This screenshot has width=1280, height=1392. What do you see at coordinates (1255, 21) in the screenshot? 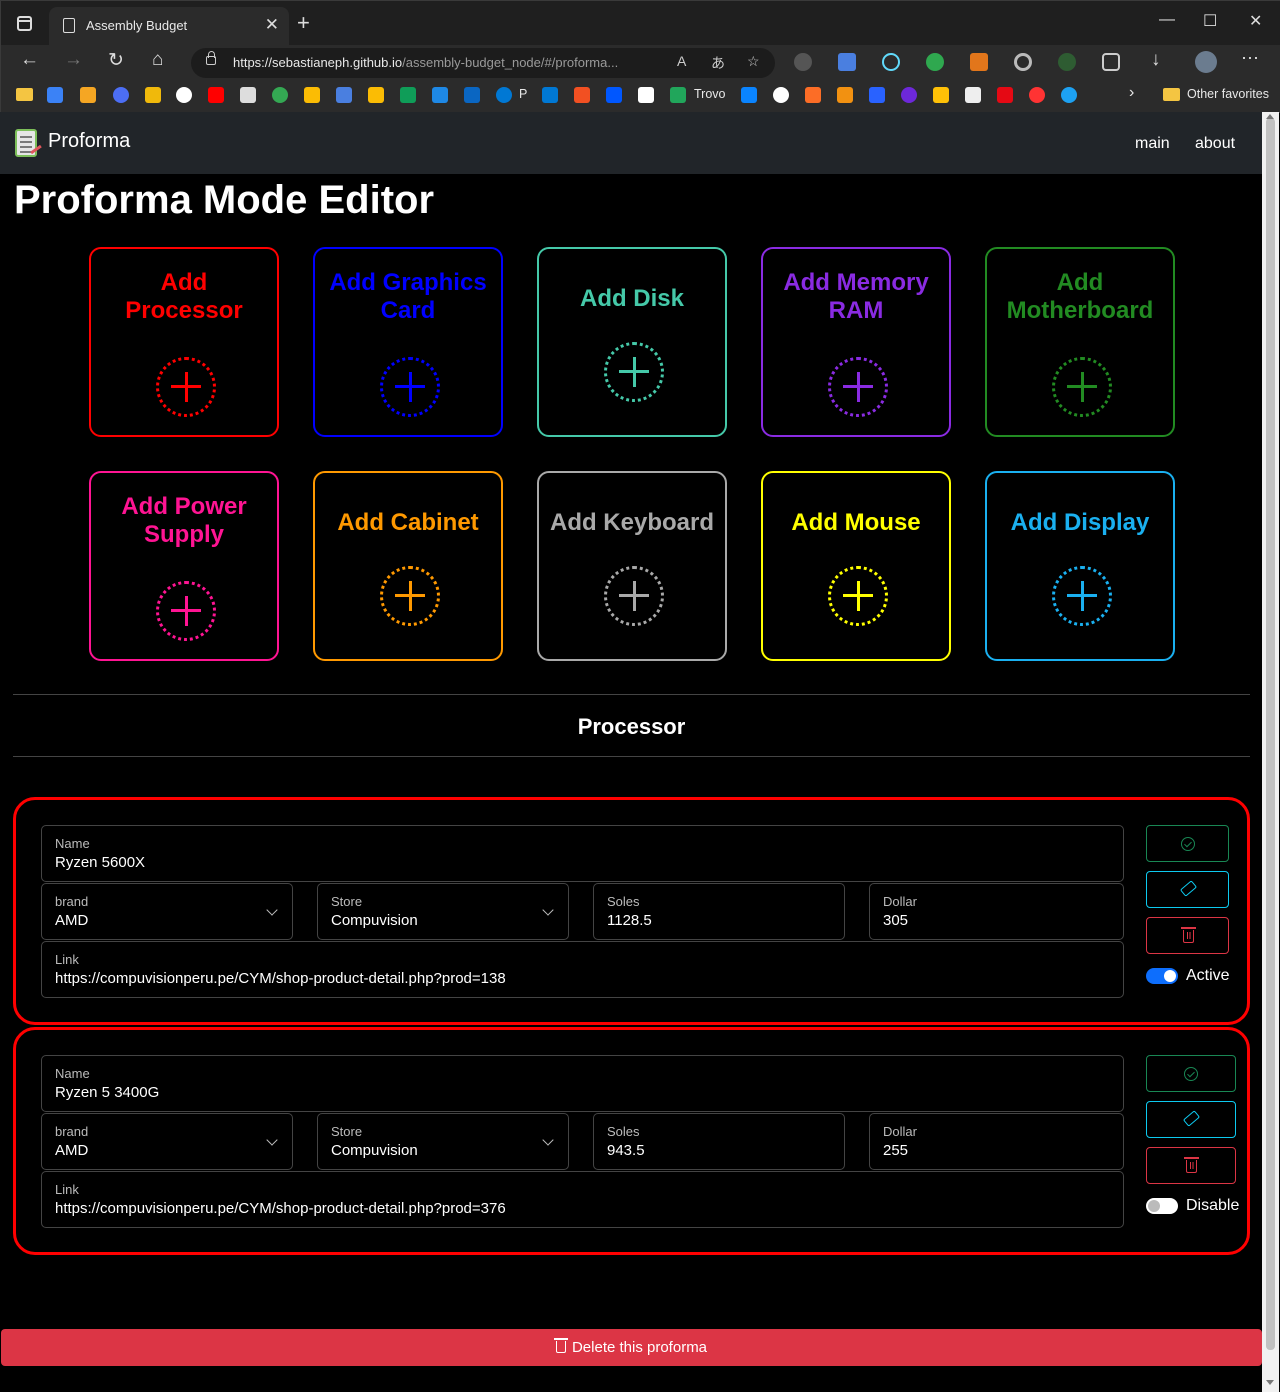
I see `close-window-button: ✕` at bounding box center [1255, 21].